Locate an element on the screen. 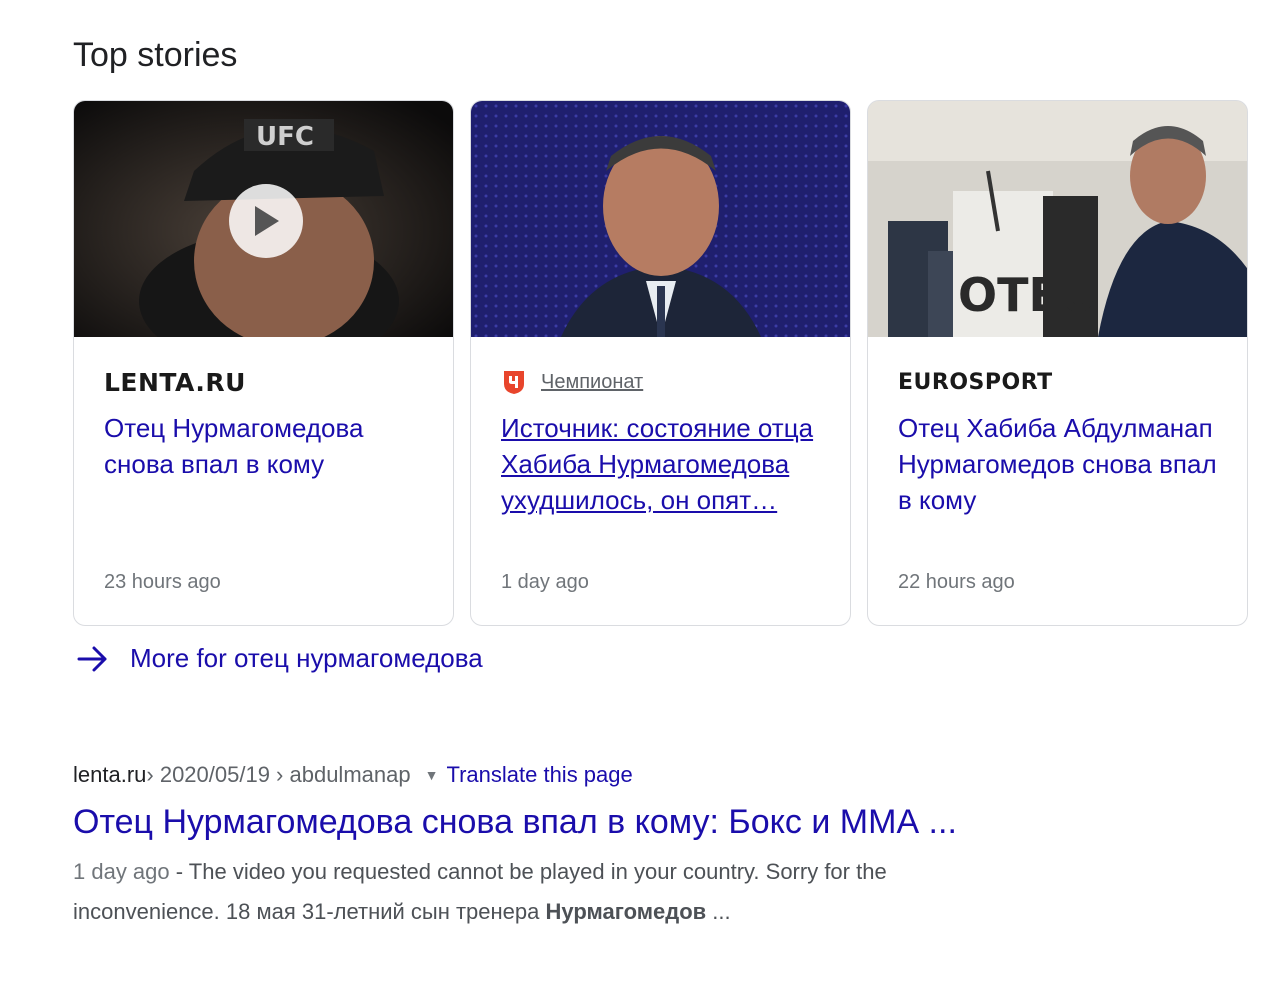 The image size is (1280, 985). story-source: EUROSPORT is located at coordinates (975, 382).